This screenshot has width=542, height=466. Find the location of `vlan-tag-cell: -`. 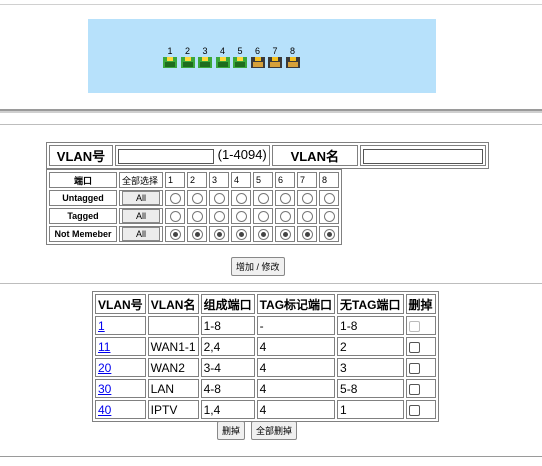

vlan-tag-cell: - is located at coordinates (296, 325).